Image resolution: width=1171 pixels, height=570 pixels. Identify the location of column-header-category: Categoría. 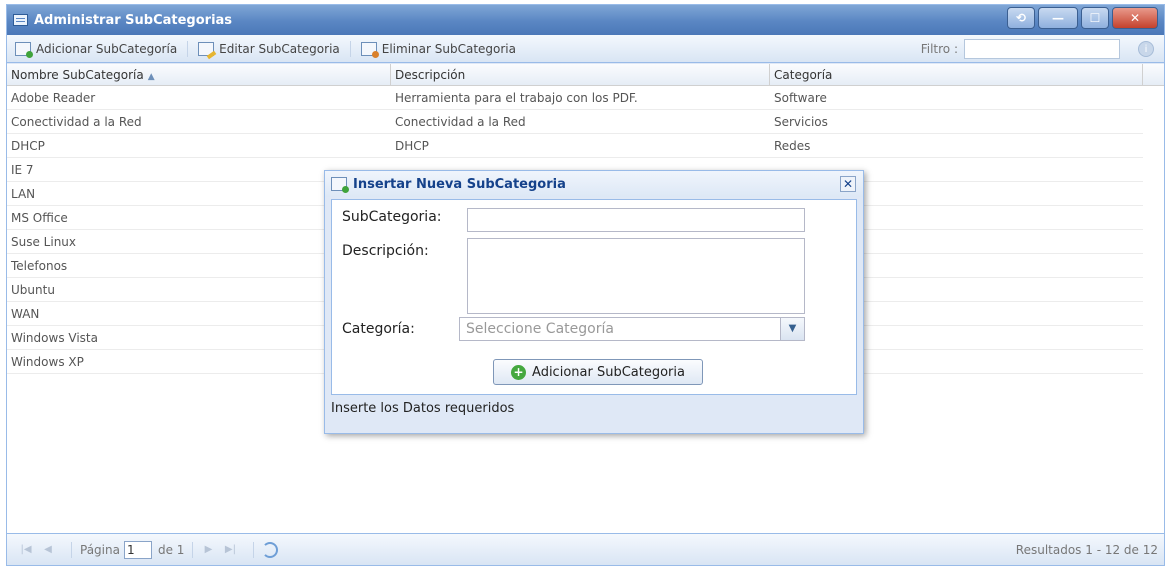
(956, 74).